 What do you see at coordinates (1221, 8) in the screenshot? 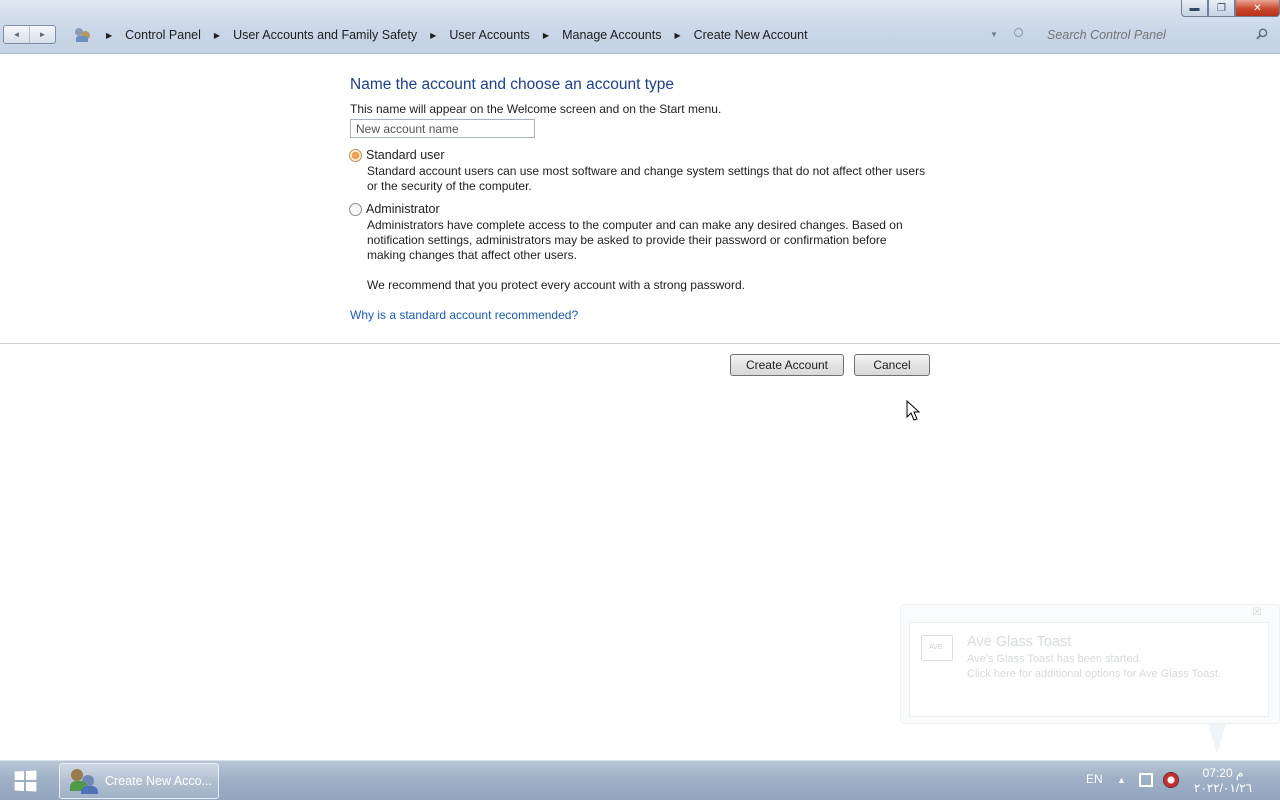
I see `maximize-button: ❐` at bounding box center [1221, 8].